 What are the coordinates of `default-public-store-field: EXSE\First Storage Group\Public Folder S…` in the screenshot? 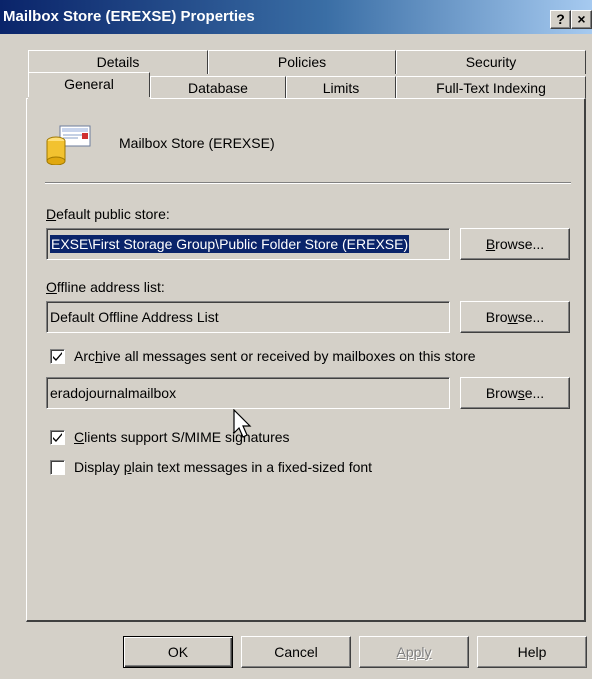 It's located at (248, 244).